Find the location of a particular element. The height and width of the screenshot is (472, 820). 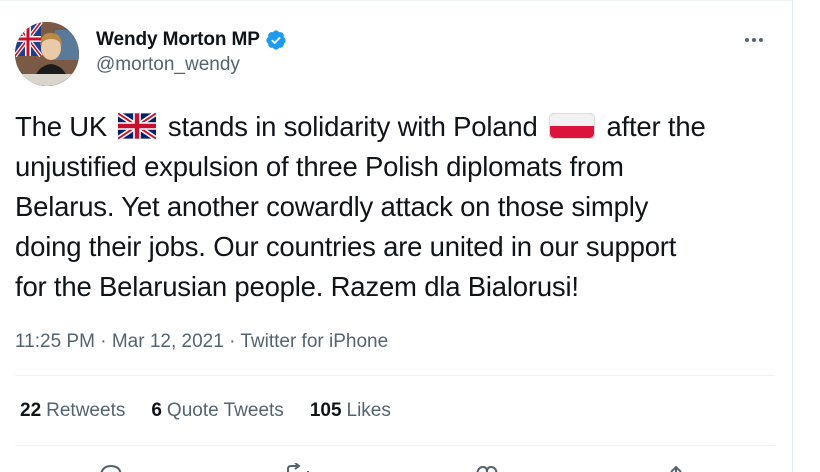

avatar is located at coordinates (47, 54).